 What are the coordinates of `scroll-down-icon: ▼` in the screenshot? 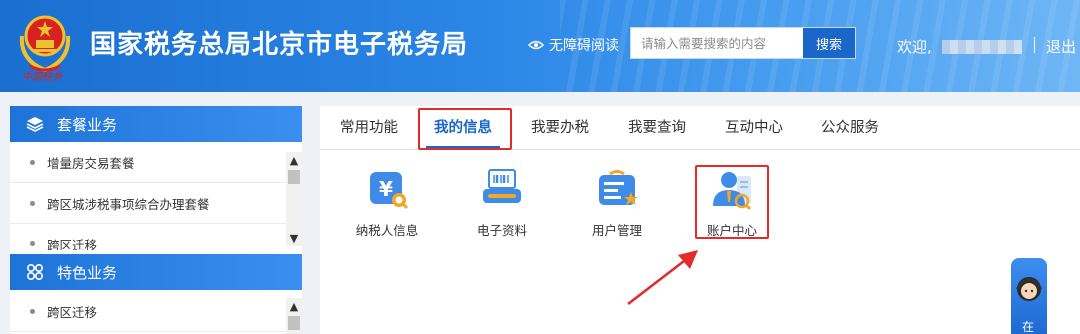 It's located at (294, 238).